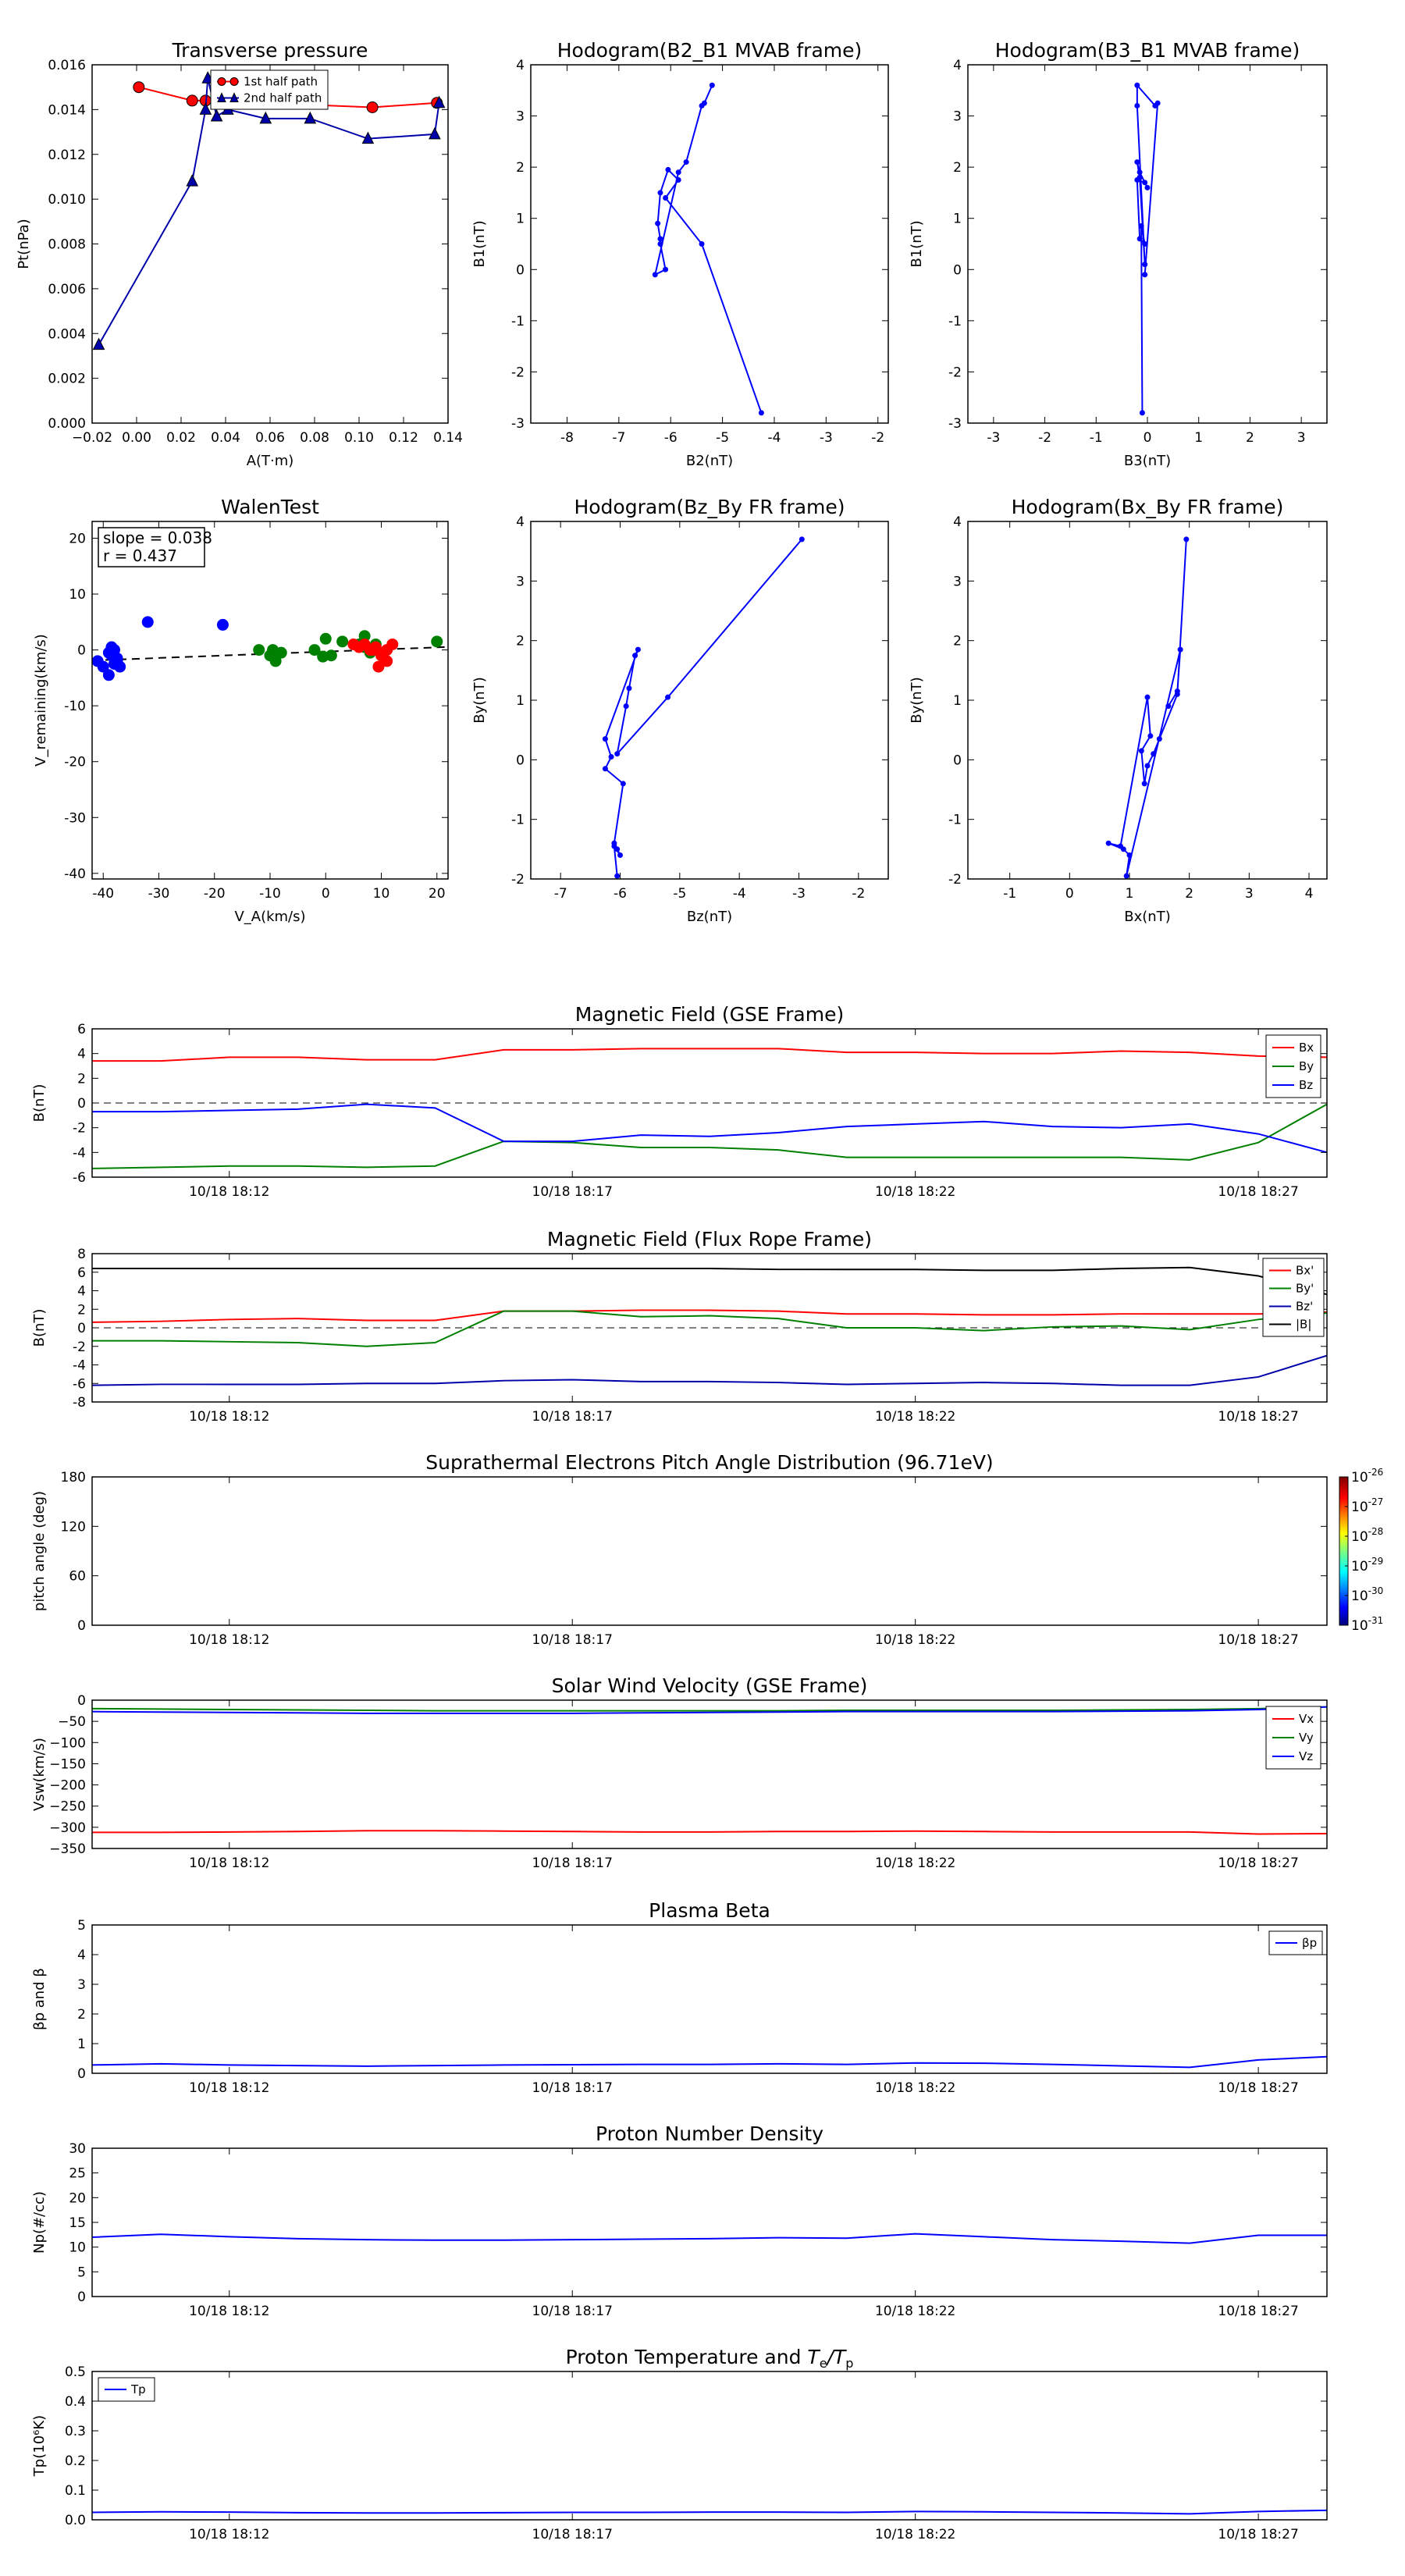 Image resolution: width=1405 pixels, height=2576 pixels. What do you see at coordinates (81, 651) in the screenshot?
I see `y-tick-label: 0` at bounding box center [81, 651].